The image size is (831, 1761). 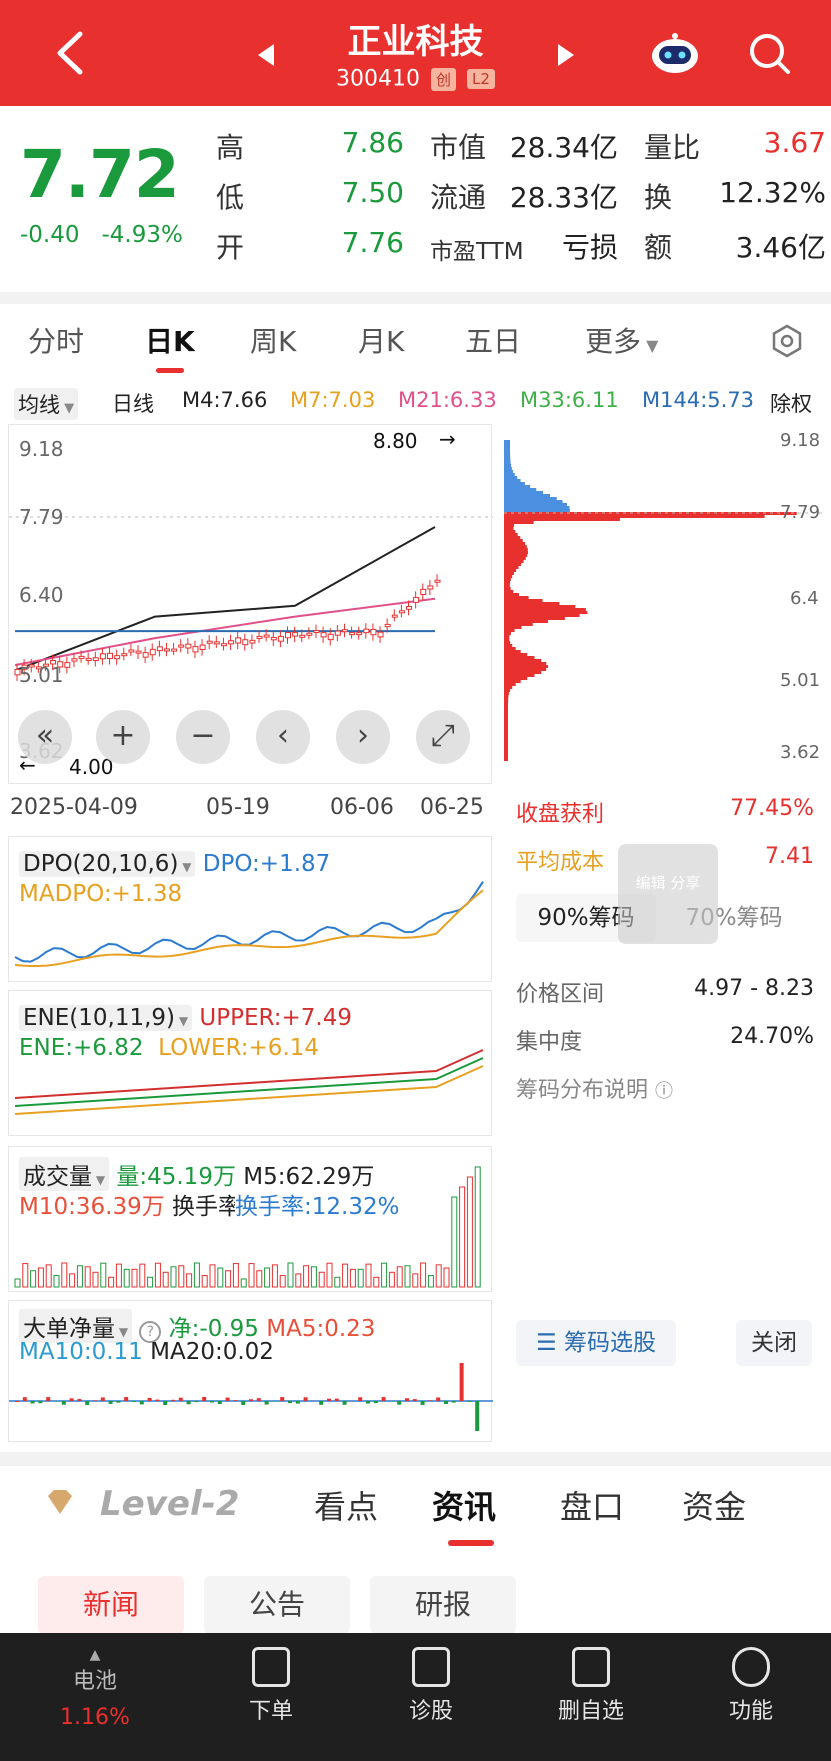 I want to click on dpo-panel: DPO(20,10,6) ▼ DPO:+1.87 MADPO:+1.38, so click(x=250, y=909).